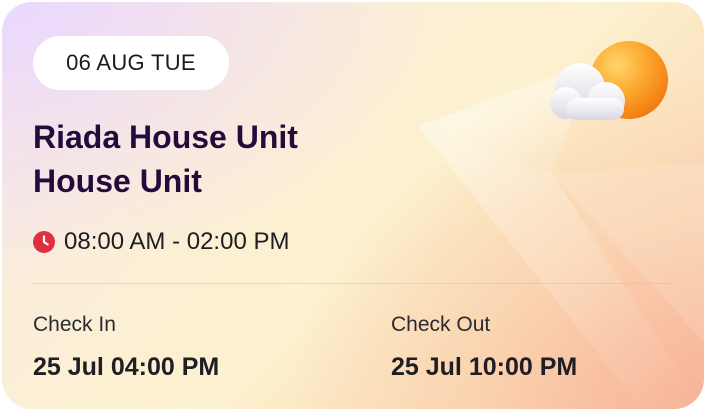  Describe the element at coordinates (484, 347) in the screenshot. I see `check-out-section: Check Out 25 Jul 10:00 PM` at that location.